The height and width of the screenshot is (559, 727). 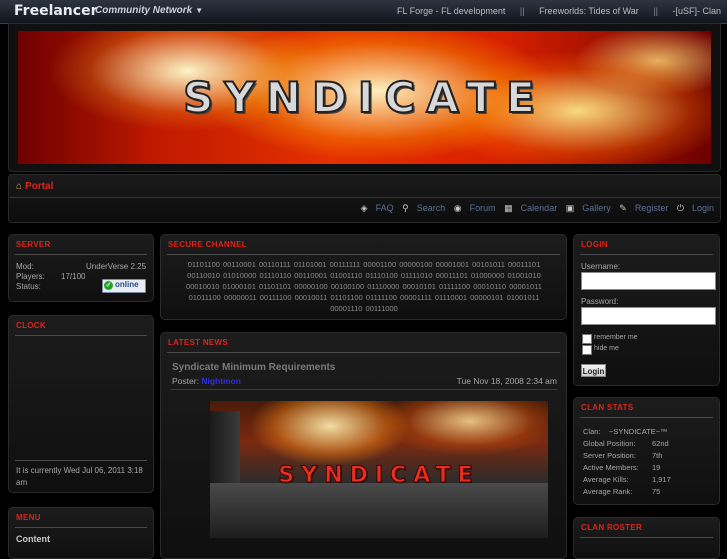 I want to click on stat-row: Server Position: 7th, so click(x=622, y=455).